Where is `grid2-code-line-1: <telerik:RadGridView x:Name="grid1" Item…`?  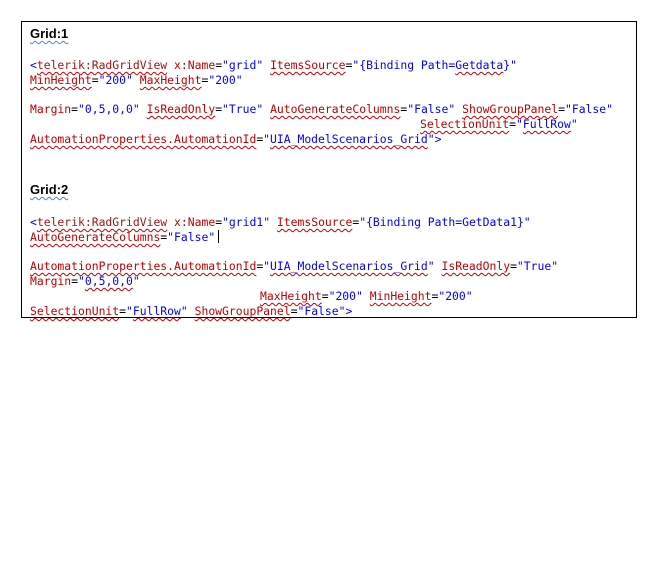
grid2-code-line-1: <telerik:RadGridView x:Name="grid1" Item… is located at coordinates (280, 222).